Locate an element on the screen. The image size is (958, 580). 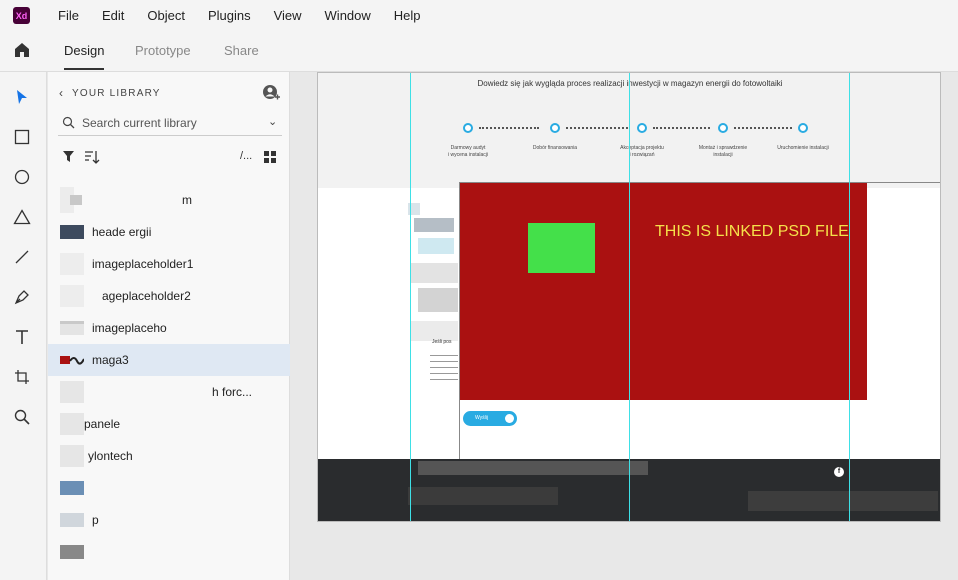
active-tab-indicator is located at coordinates (84, 69).